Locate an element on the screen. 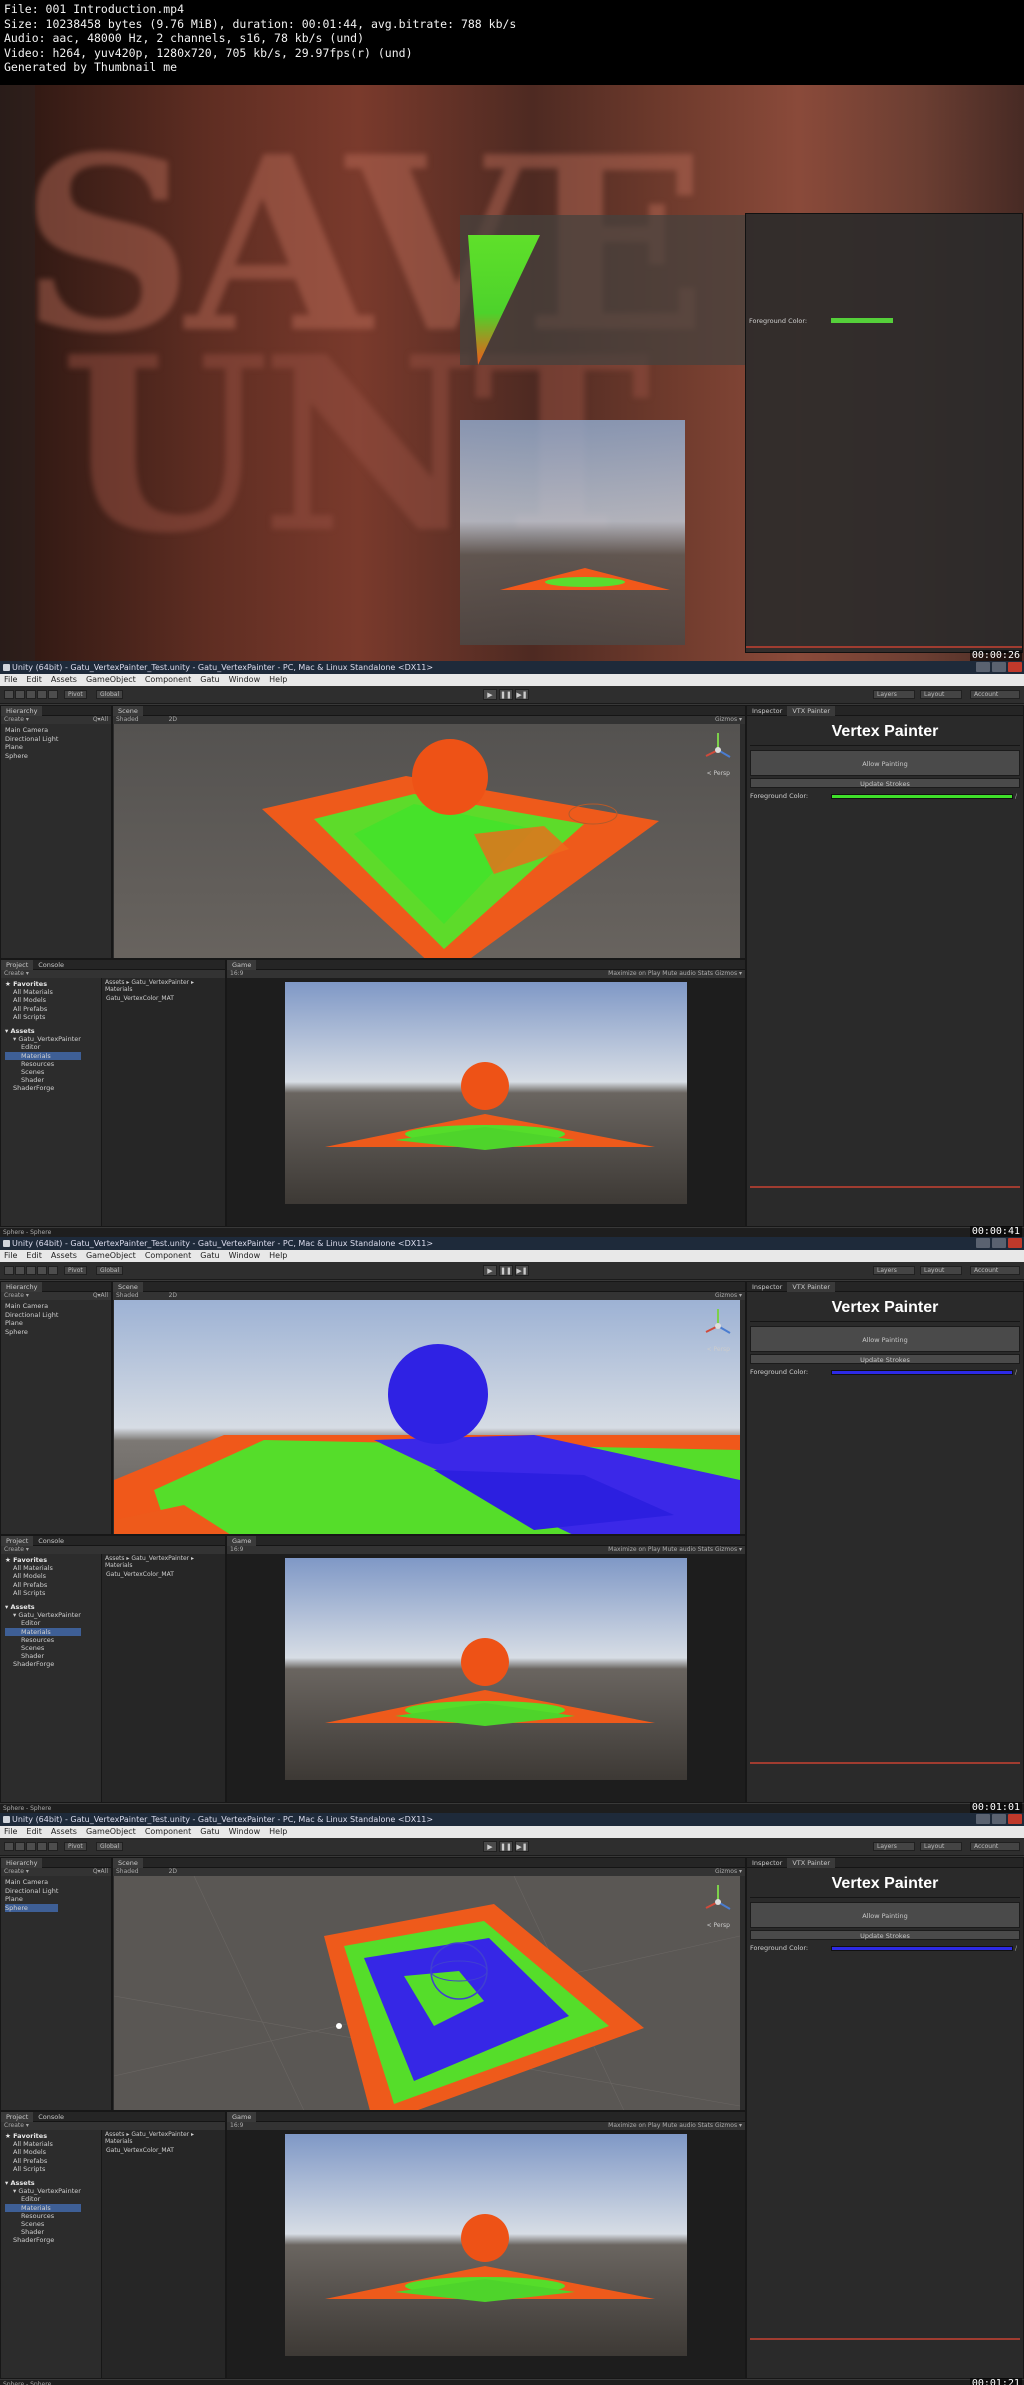 Image resolution: width=1024 pixels, height=2385 pixels. project-tree-item: Resources is located at coordinates (43, 1640).